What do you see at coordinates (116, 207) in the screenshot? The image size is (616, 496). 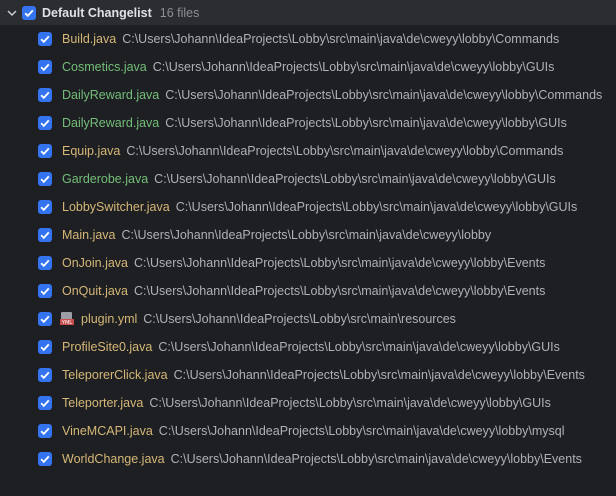 I see `file-name: LobbySwitcher.java` at bounding box center [116, 207].